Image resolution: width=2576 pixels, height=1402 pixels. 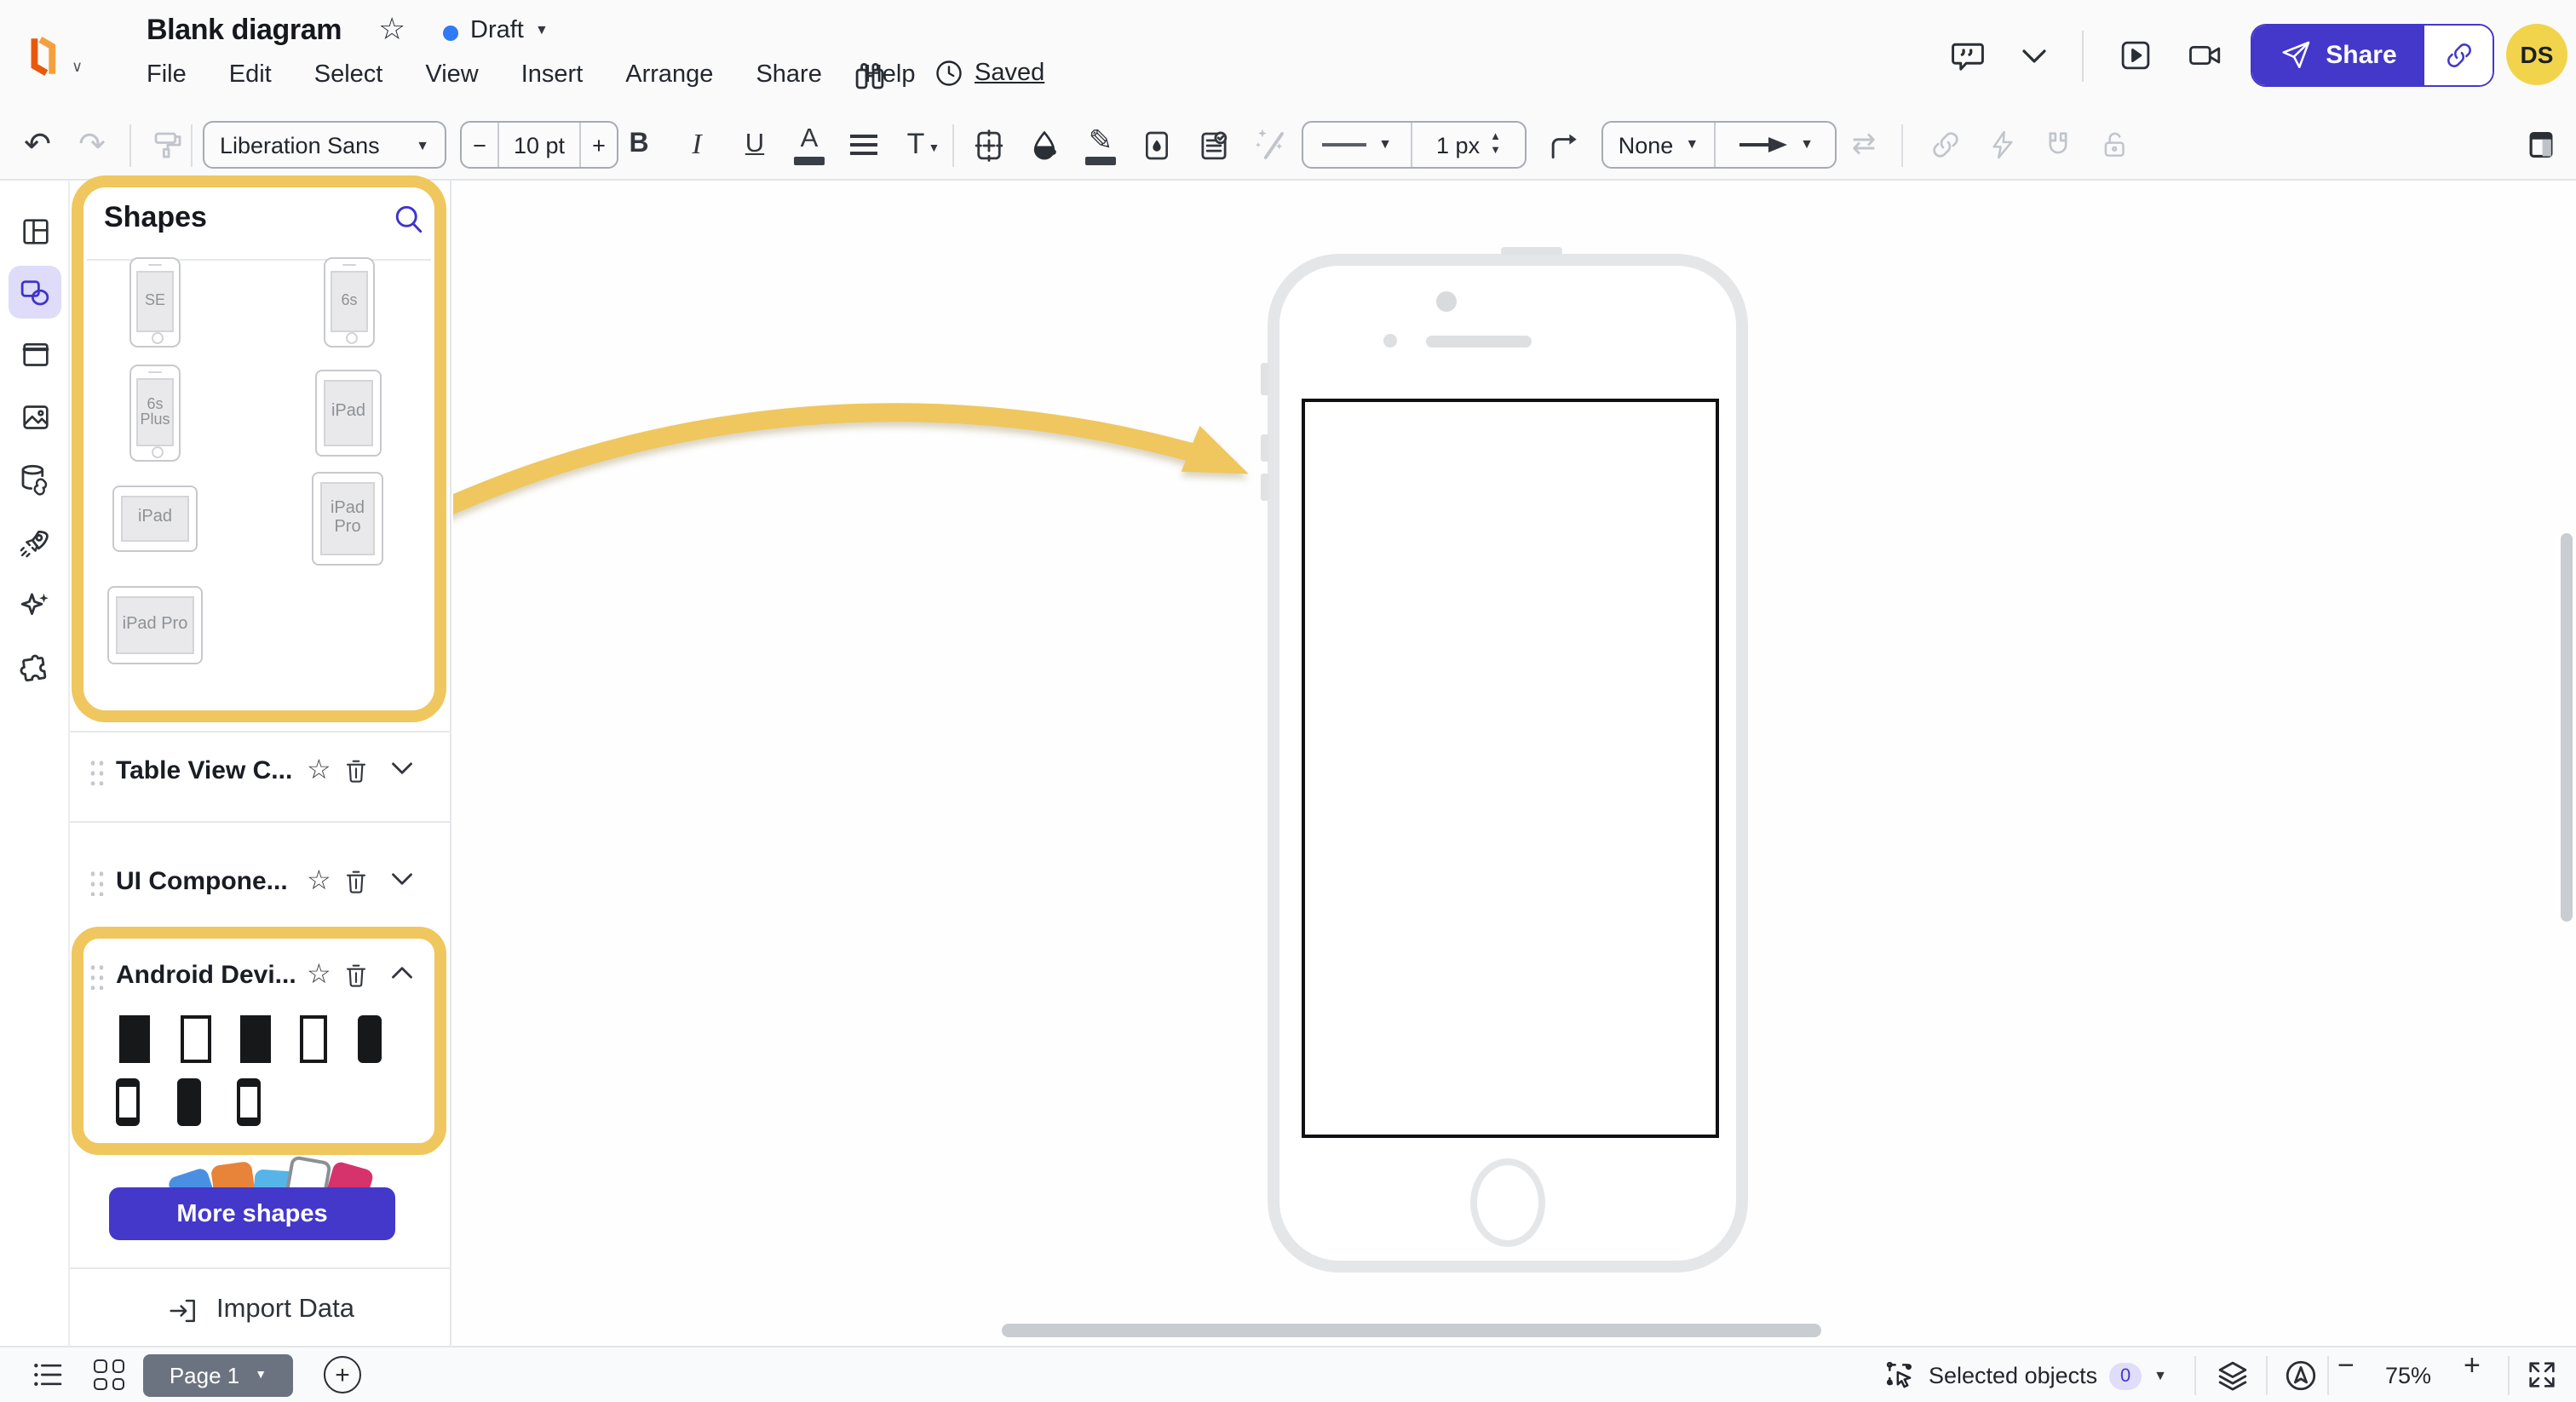 What do you see at coordinates (1469, 145) in the screenshot?
I see `line-width-stepper: 1 px ▲ ▼` at bounding box center [1469, 145].